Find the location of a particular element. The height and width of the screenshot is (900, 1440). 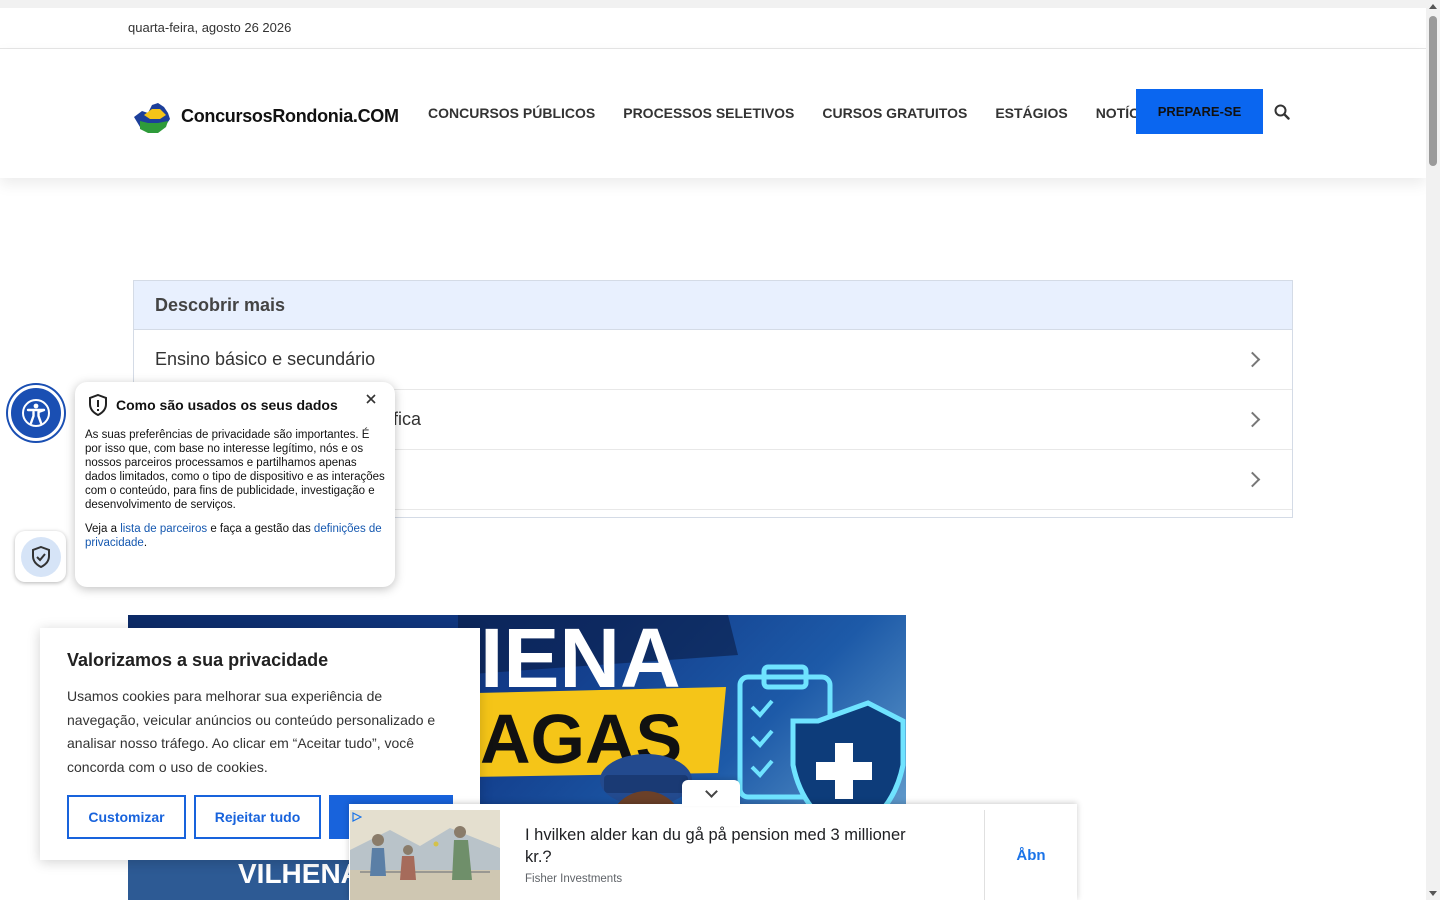

accessibility-button is located at coordinates (36, 413).